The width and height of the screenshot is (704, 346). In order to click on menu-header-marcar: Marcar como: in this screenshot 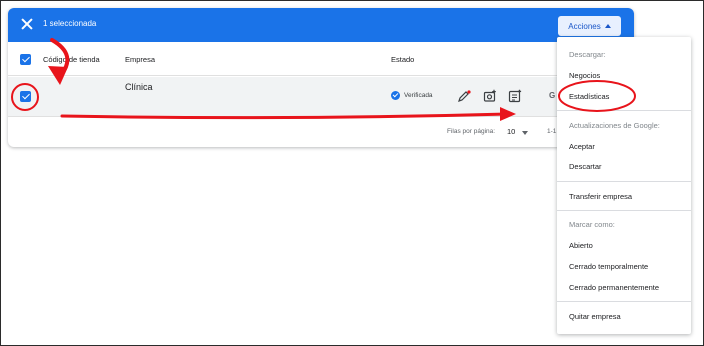, I will do `click(592, 224)`.